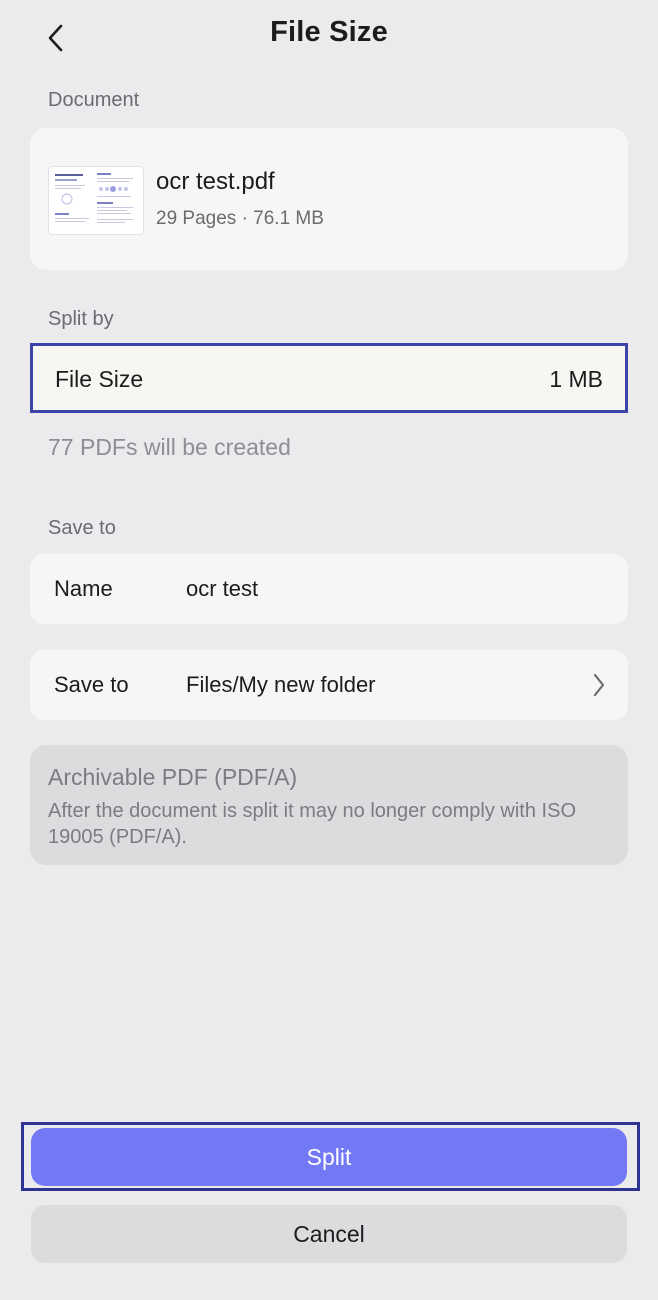 The width and height of the screenshot is (658, 1300). I want to click on cancel-button: Cancel, so click(329, 1234).